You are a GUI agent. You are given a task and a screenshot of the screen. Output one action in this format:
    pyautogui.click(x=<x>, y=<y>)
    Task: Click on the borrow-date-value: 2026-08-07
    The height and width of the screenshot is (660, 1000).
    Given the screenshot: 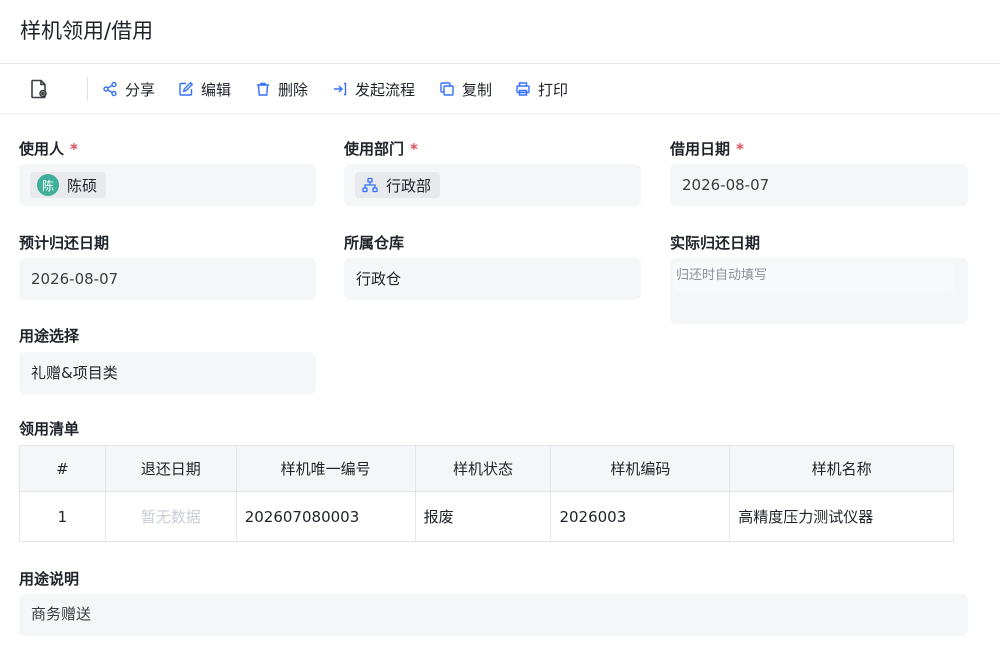 What is the action you would take?
    pyautogui.click(x=726, y=185)
    